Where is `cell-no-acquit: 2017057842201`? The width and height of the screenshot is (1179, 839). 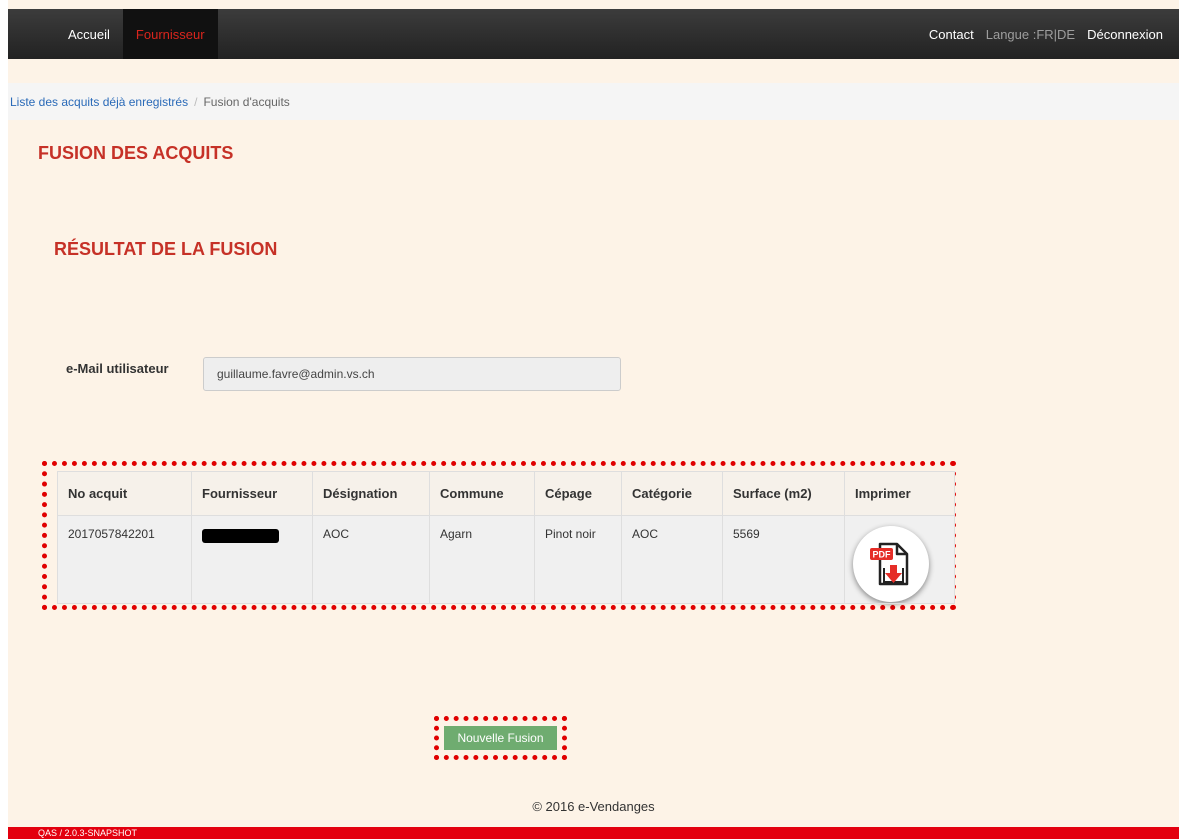 cell-no-acquit: 2017057842201 is located at coordinates (124, 559).